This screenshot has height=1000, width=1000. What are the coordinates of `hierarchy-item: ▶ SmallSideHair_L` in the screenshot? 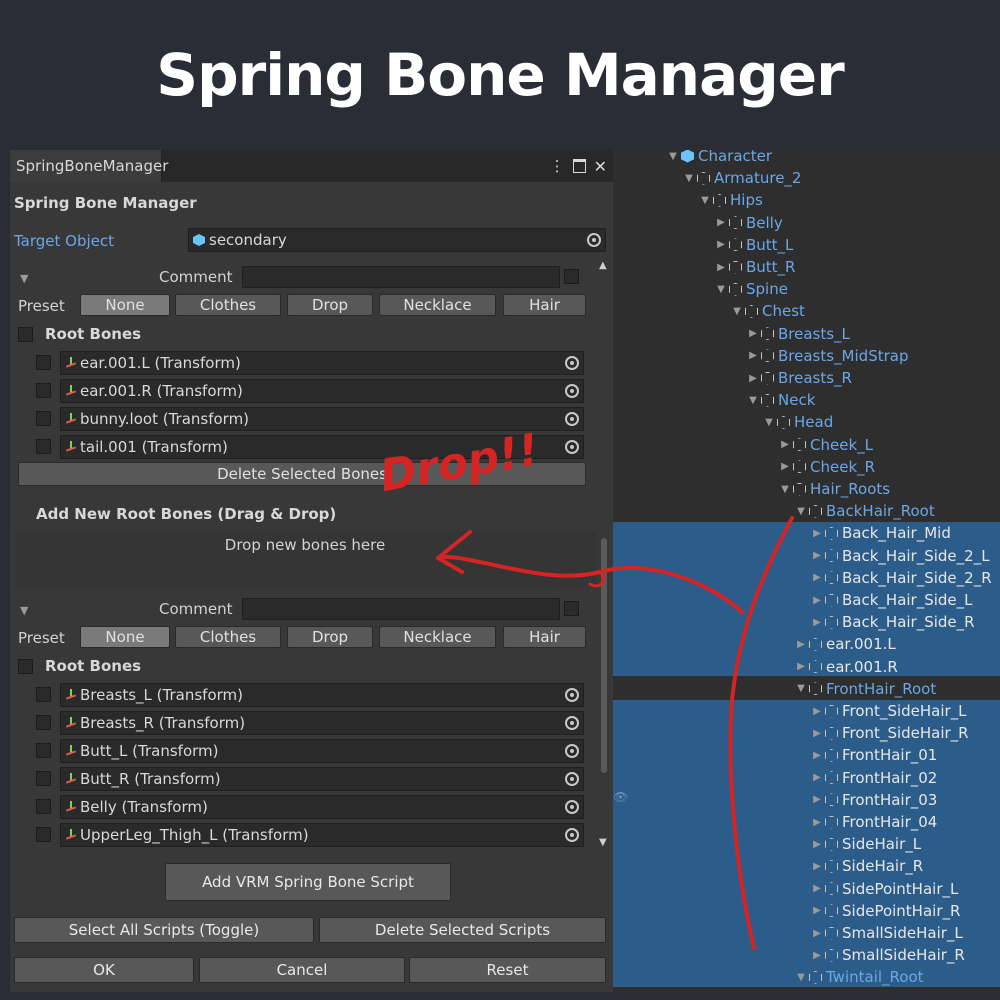 It's located at (887, 933).